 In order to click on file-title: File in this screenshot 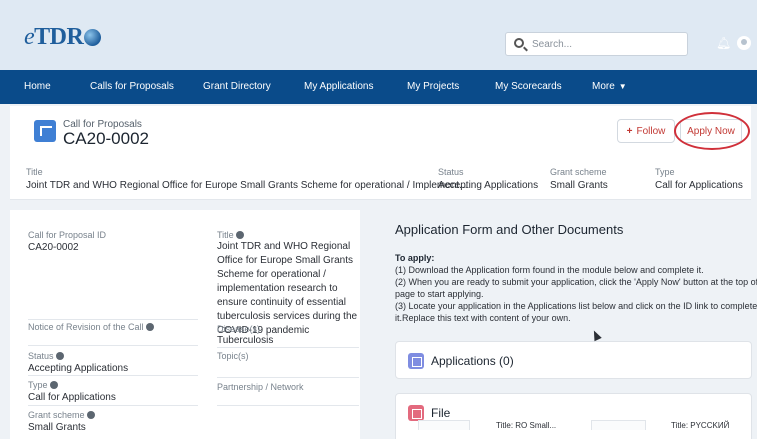, I will do `click(441, 413)`.